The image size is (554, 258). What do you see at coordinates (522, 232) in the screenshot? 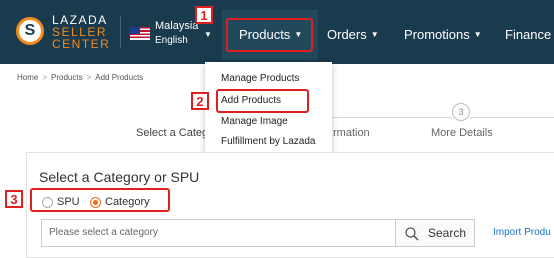
I see `import-products-link: Import Produ` at bounding box center [522, 232].